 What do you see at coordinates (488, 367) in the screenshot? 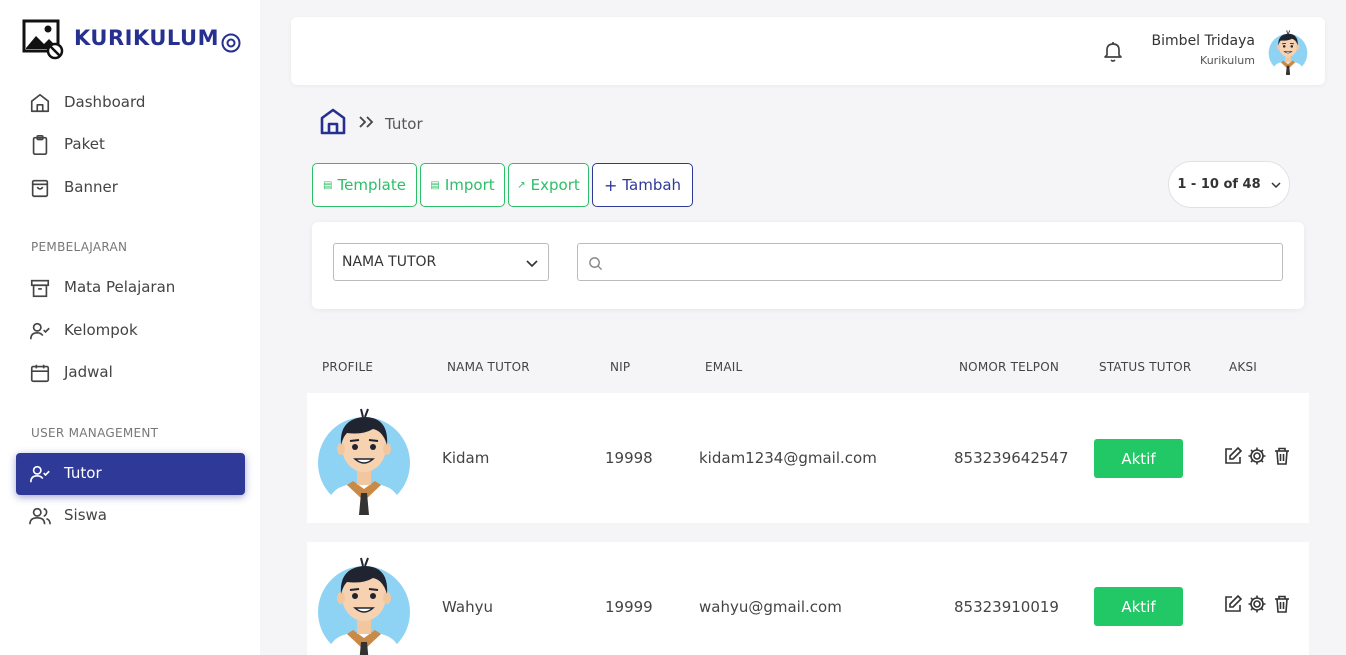
I see `column-header-name: NAMA TUTOR` at bounding box center [488, 367].